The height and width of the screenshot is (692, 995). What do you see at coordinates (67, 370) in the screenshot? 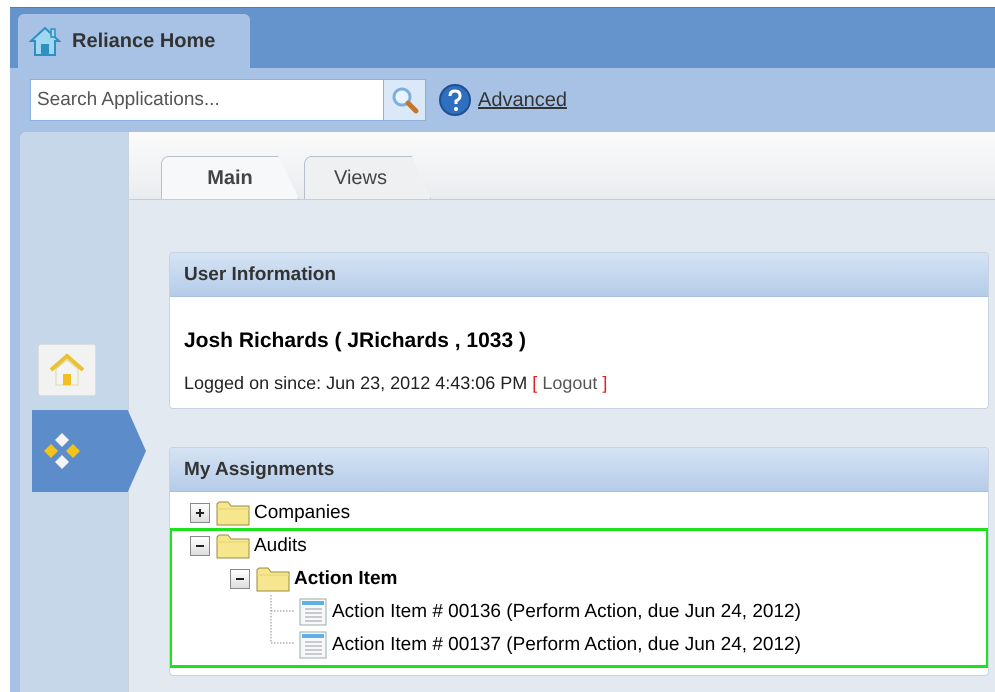
I see `house-icon` at bounding box center [67, 370].